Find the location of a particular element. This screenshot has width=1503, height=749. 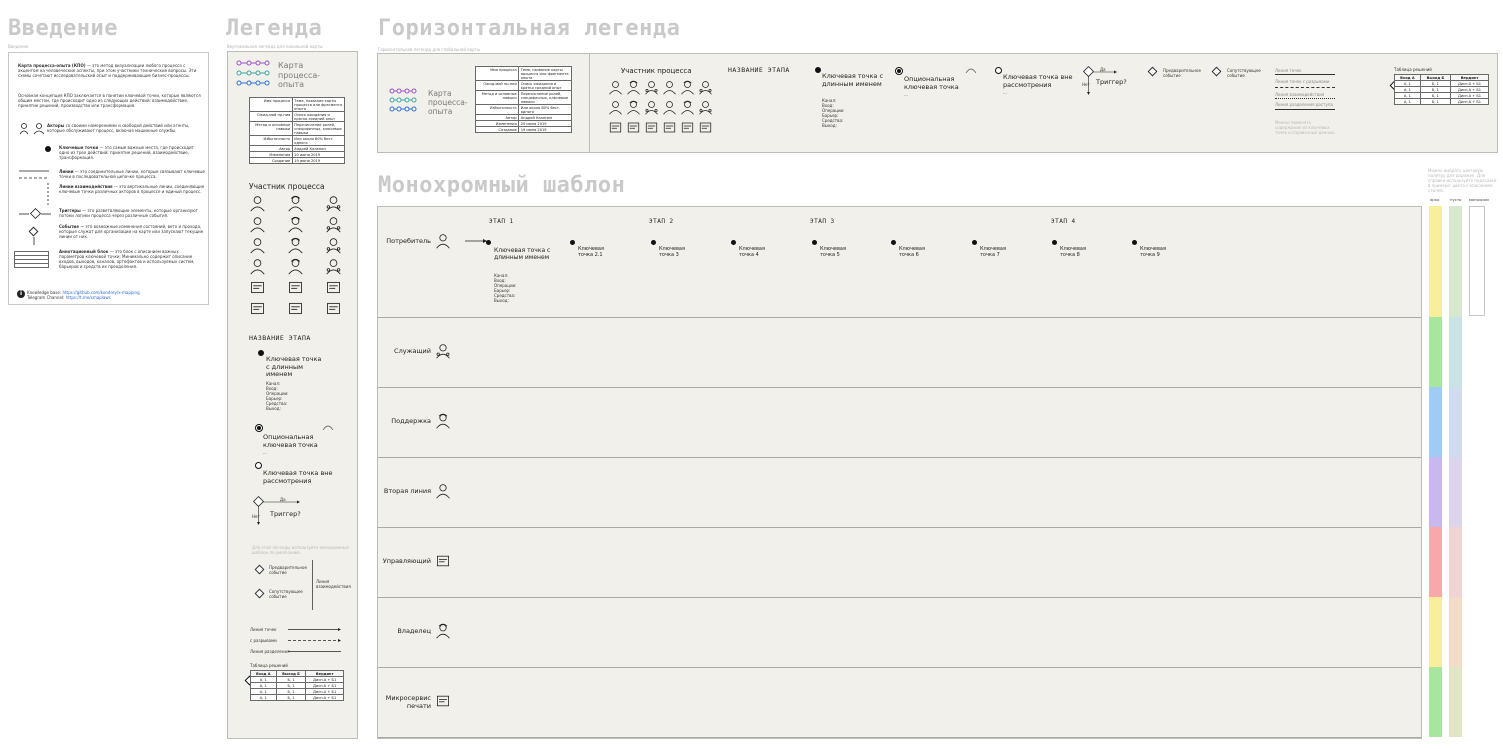

horizontal-kp-long: Ключевая точка с длинным именем is located at coordinates (853, 80).